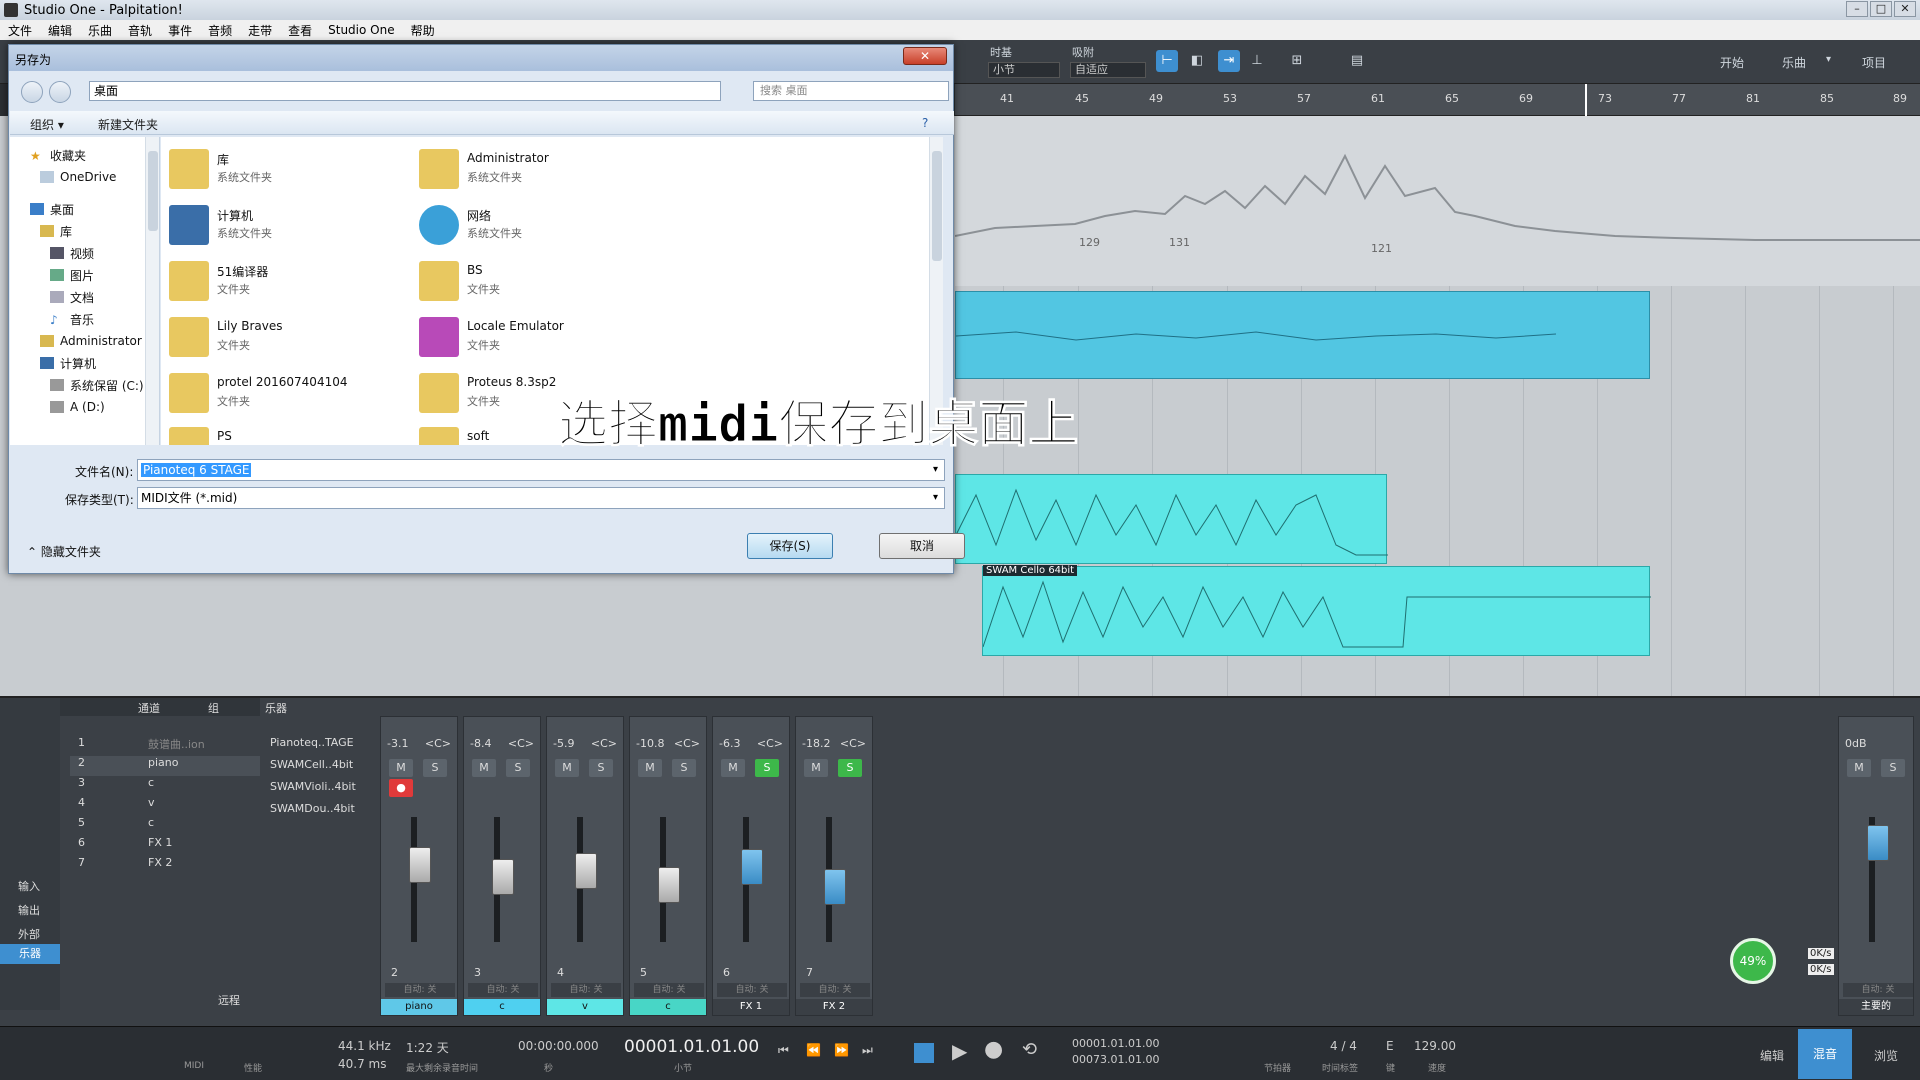 The width and height of the screenshot is (1920, 1080). What do you see at coordinates (77, 407) in the screenshot?
I see `nav-drive-d: A (D:)` at bounding box center [77, 407].